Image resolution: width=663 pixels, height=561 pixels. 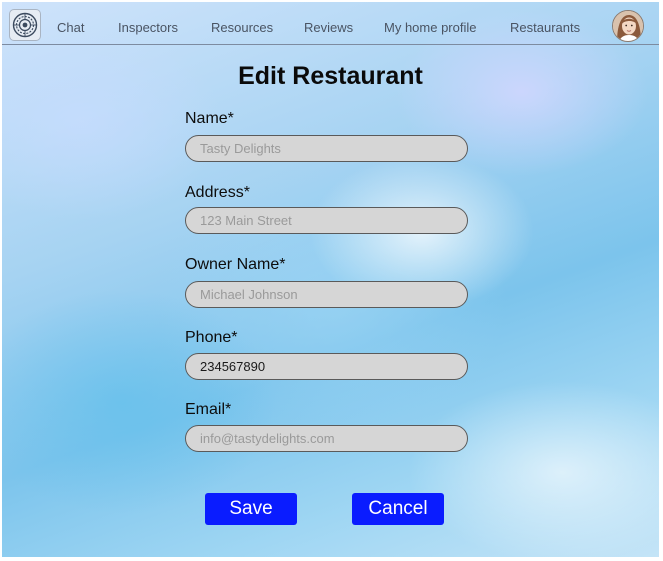 I want to click on address-label: Address*, so click(x=217, y=192).